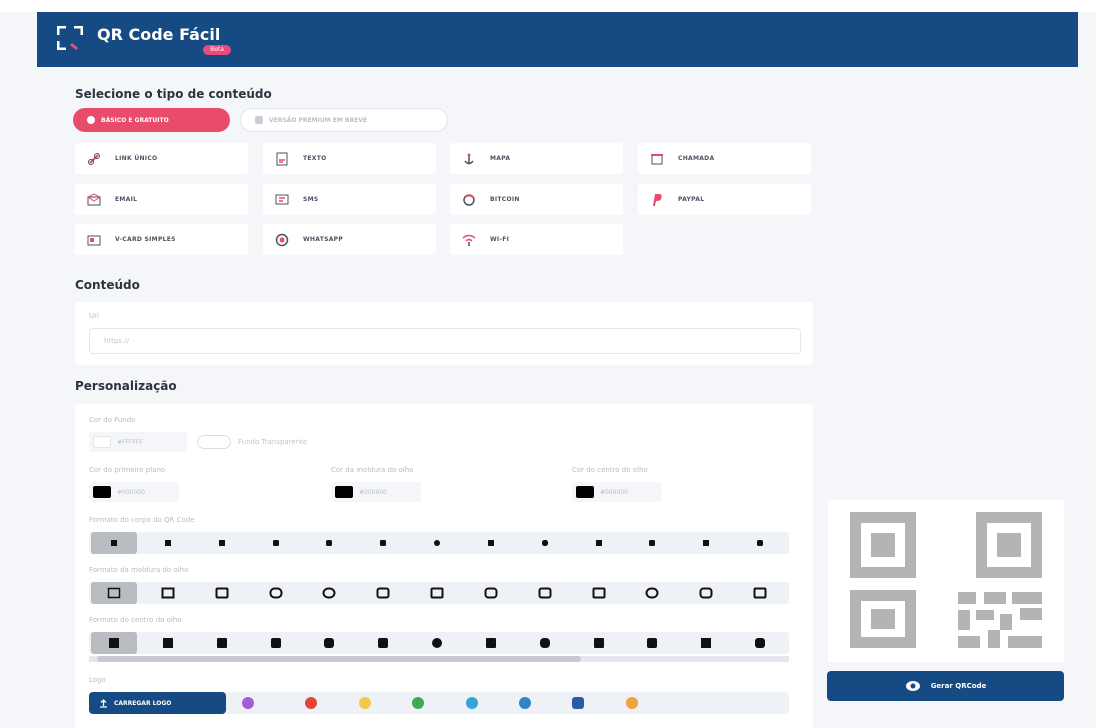 The image size is (1096, 728). Describe the element at coordinates (349, 239) in the screenshot. I see `type-whatsapp: WHATSAPP` at that location.